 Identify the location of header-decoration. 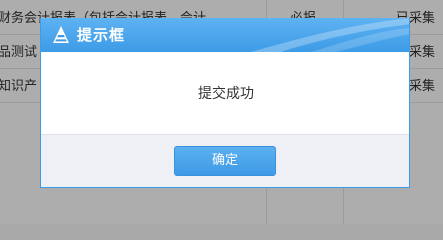
(330, 35).